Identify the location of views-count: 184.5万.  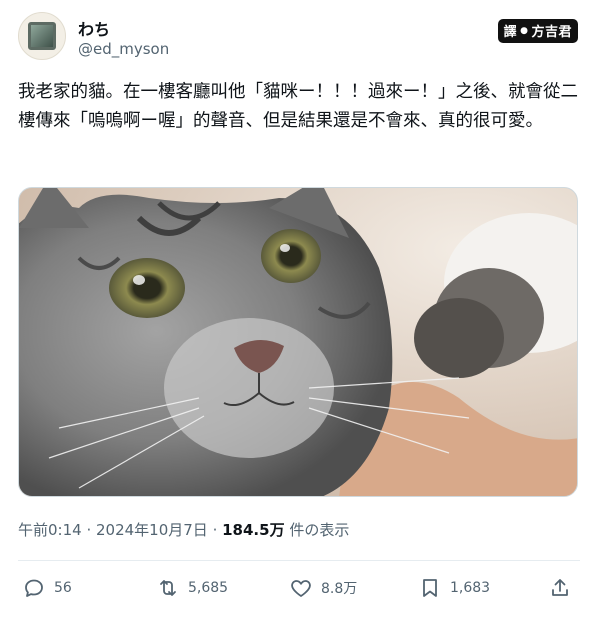
(253, 530).